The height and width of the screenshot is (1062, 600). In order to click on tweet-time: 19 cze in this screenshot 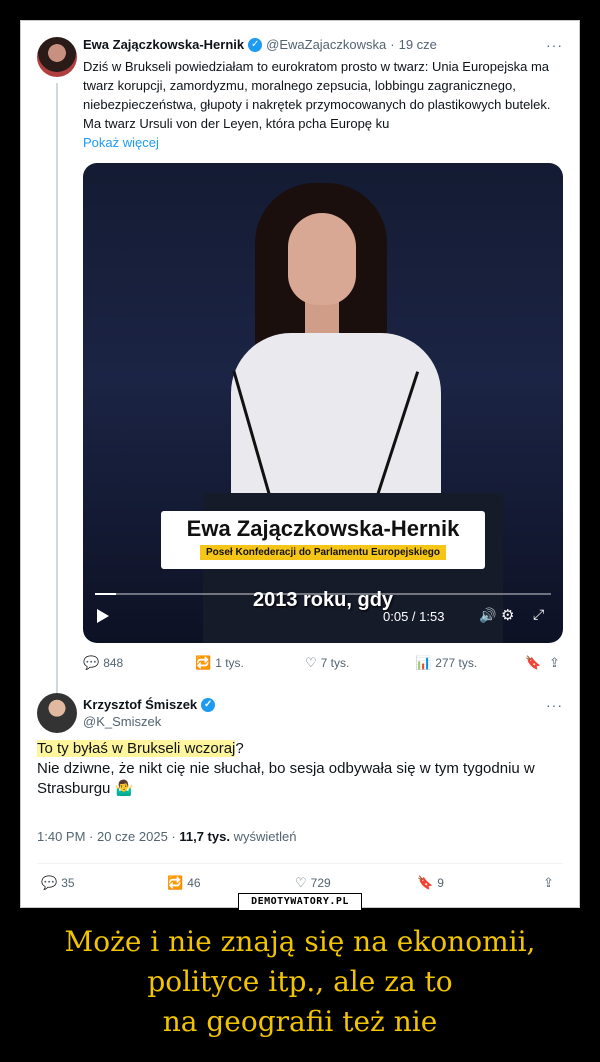, I will do `click(418, 45)`.